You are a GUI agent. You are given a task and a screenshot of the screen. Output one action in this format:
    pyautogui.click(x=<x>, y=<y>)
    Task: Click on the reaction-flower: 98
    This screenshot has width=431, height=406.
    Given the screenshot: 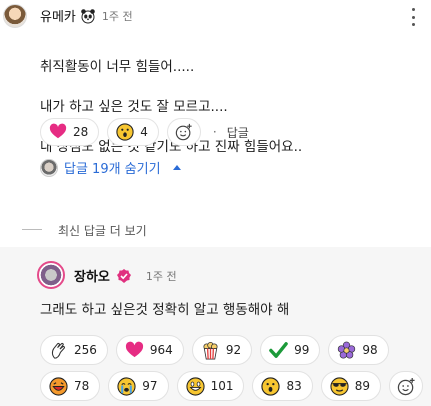 What is the action you would take?
    pyautogui.click(x=358, y=350)
    